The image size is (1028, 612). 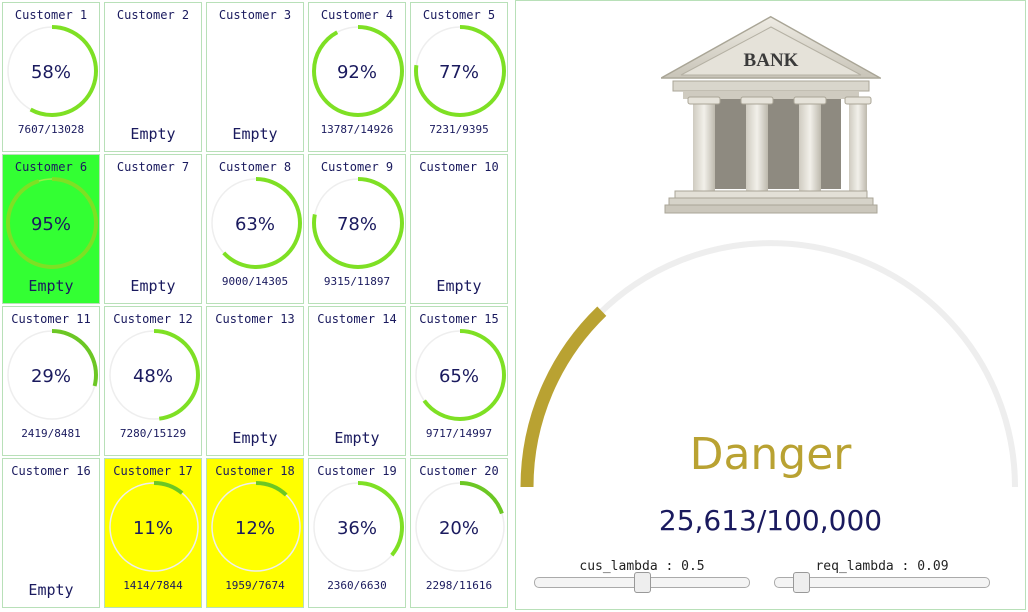 I want to click on customer-label: Customer 6, so click(x=51, y=167).